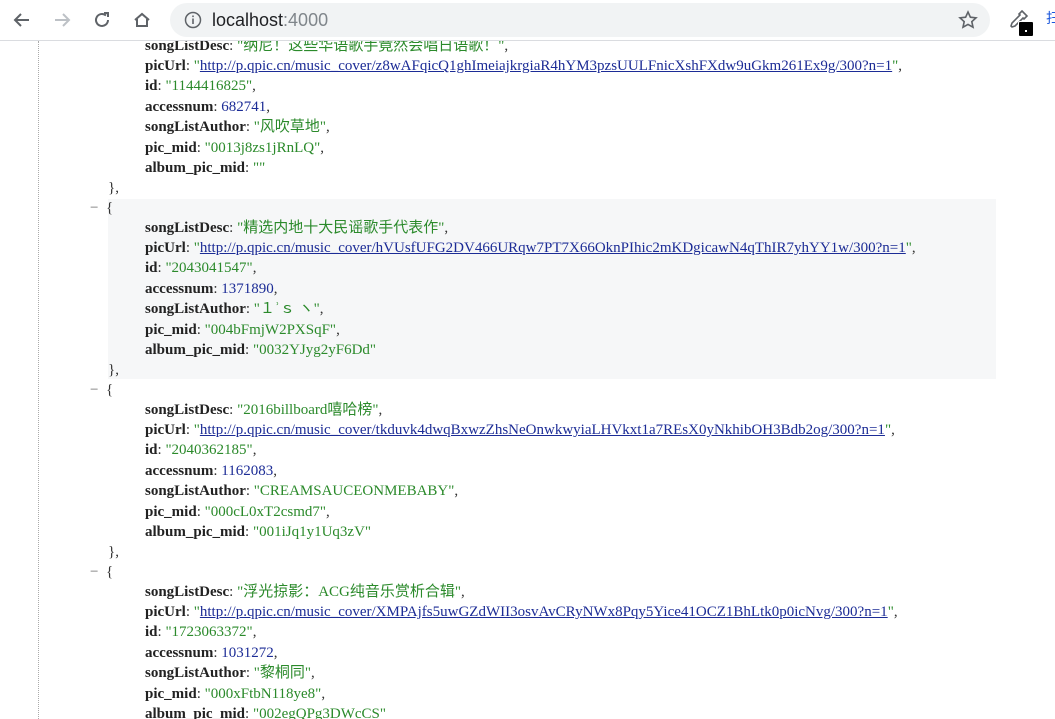  I want to click on back-button, so click(22, 20).